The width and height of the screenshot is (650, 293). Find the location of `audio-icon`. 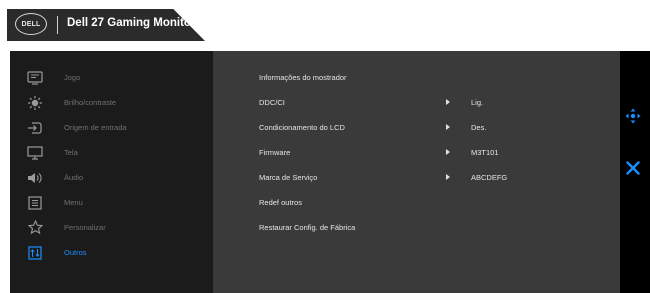

audio-icon is located at coordinates (35, 178).